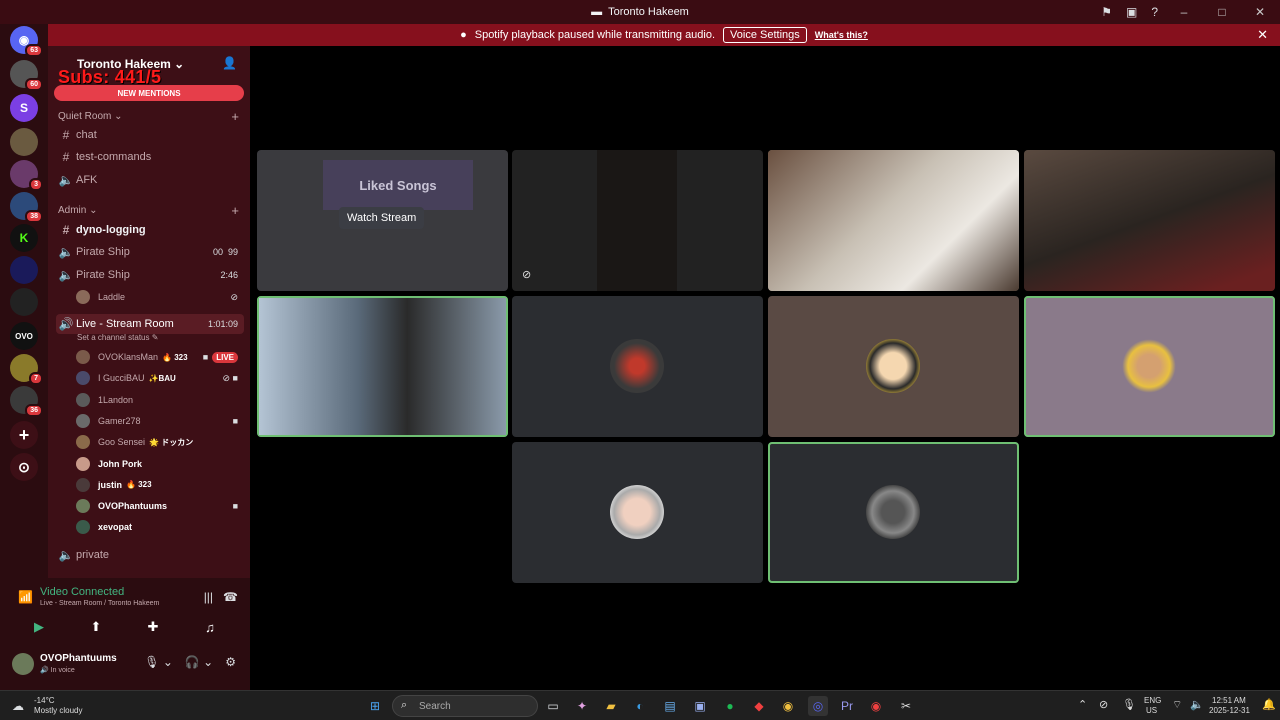 The height and width of the screenshot is (720, 1280). I want to click on clock-date: 2025-12-31, so click(1229, 710).